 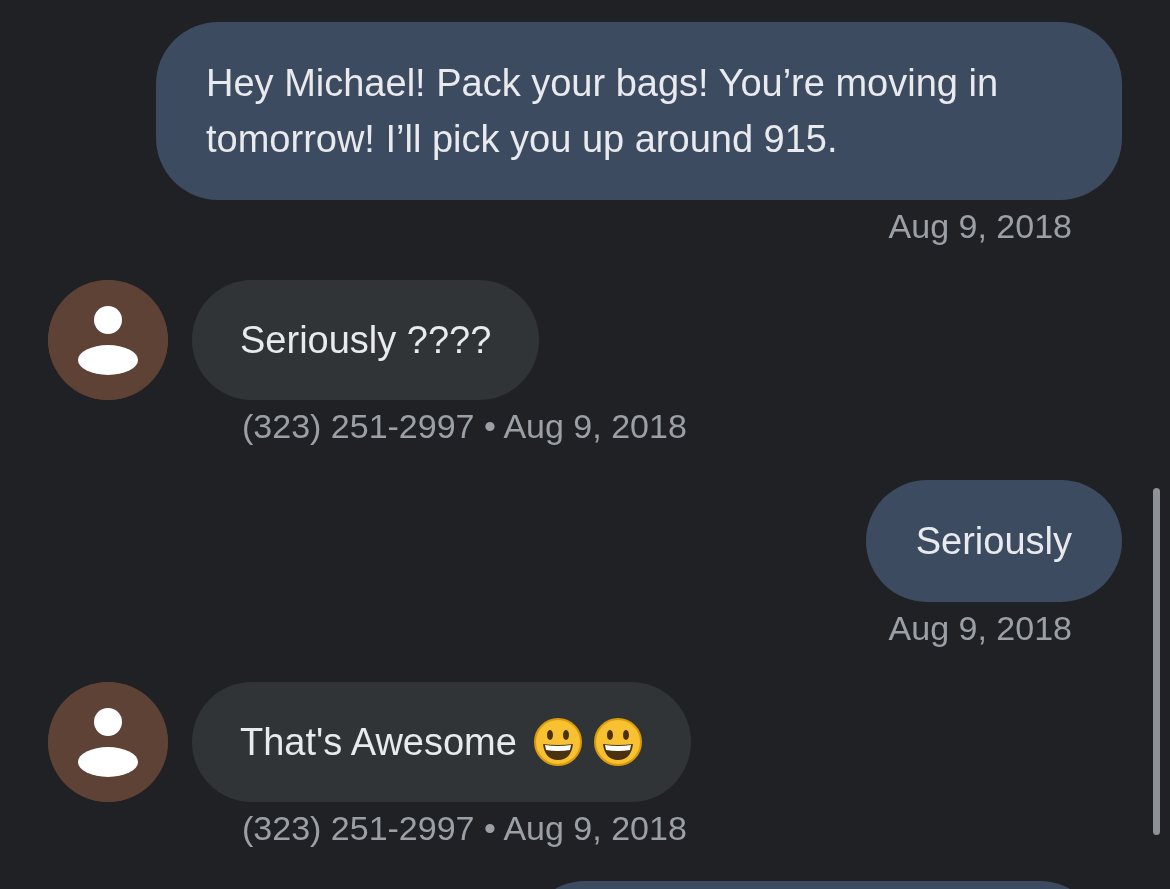 I want to click on message-bubble: Seriously, so click(x=993, y=541).